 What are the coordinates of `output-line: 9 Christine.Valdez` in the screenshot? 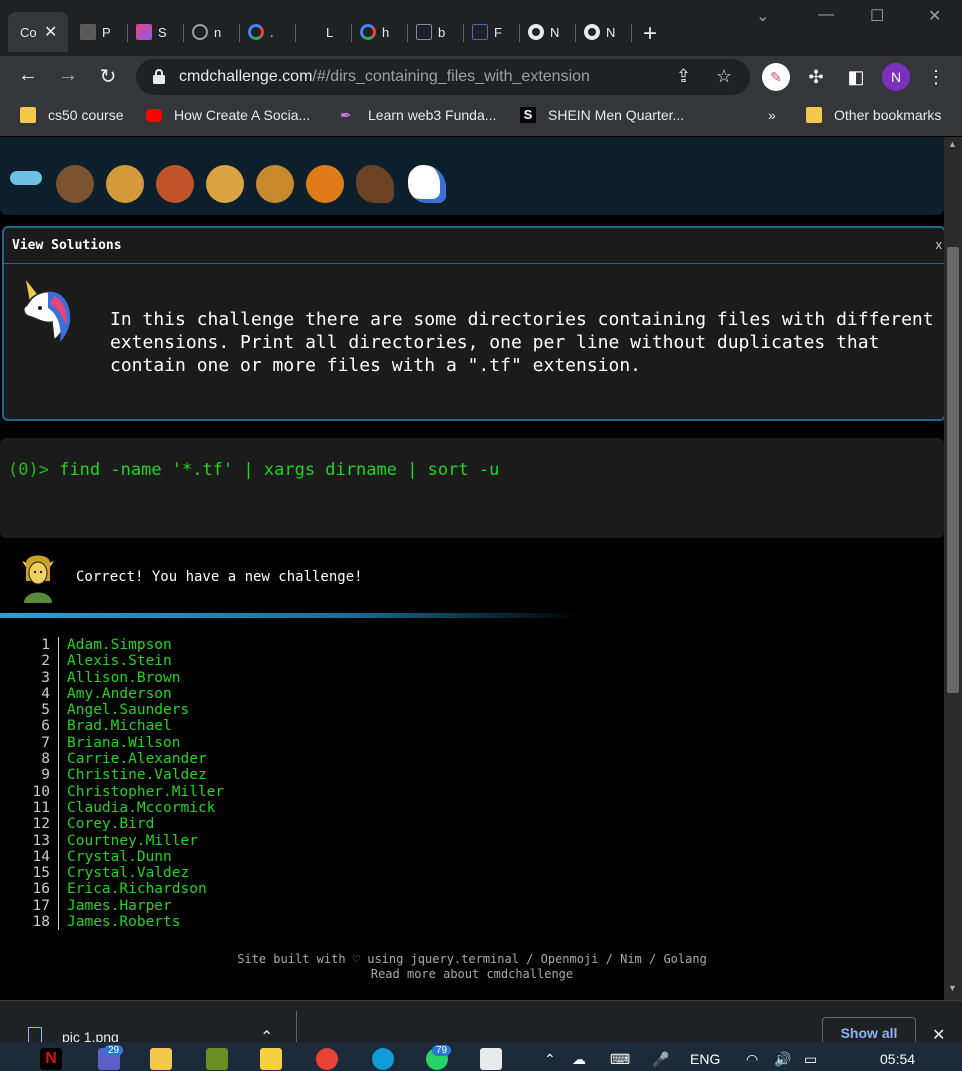 It's located at (472, 775).